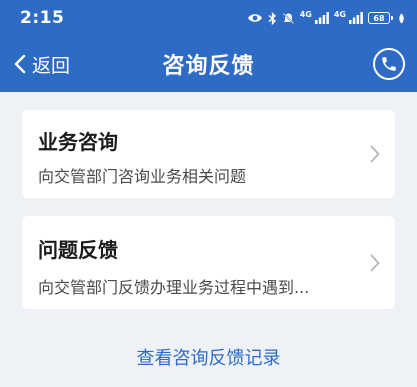 The width and height of the screenshot is (417, 387). I want to click on status-bar: 2:15 4G 4G 68, so click(208, 18).